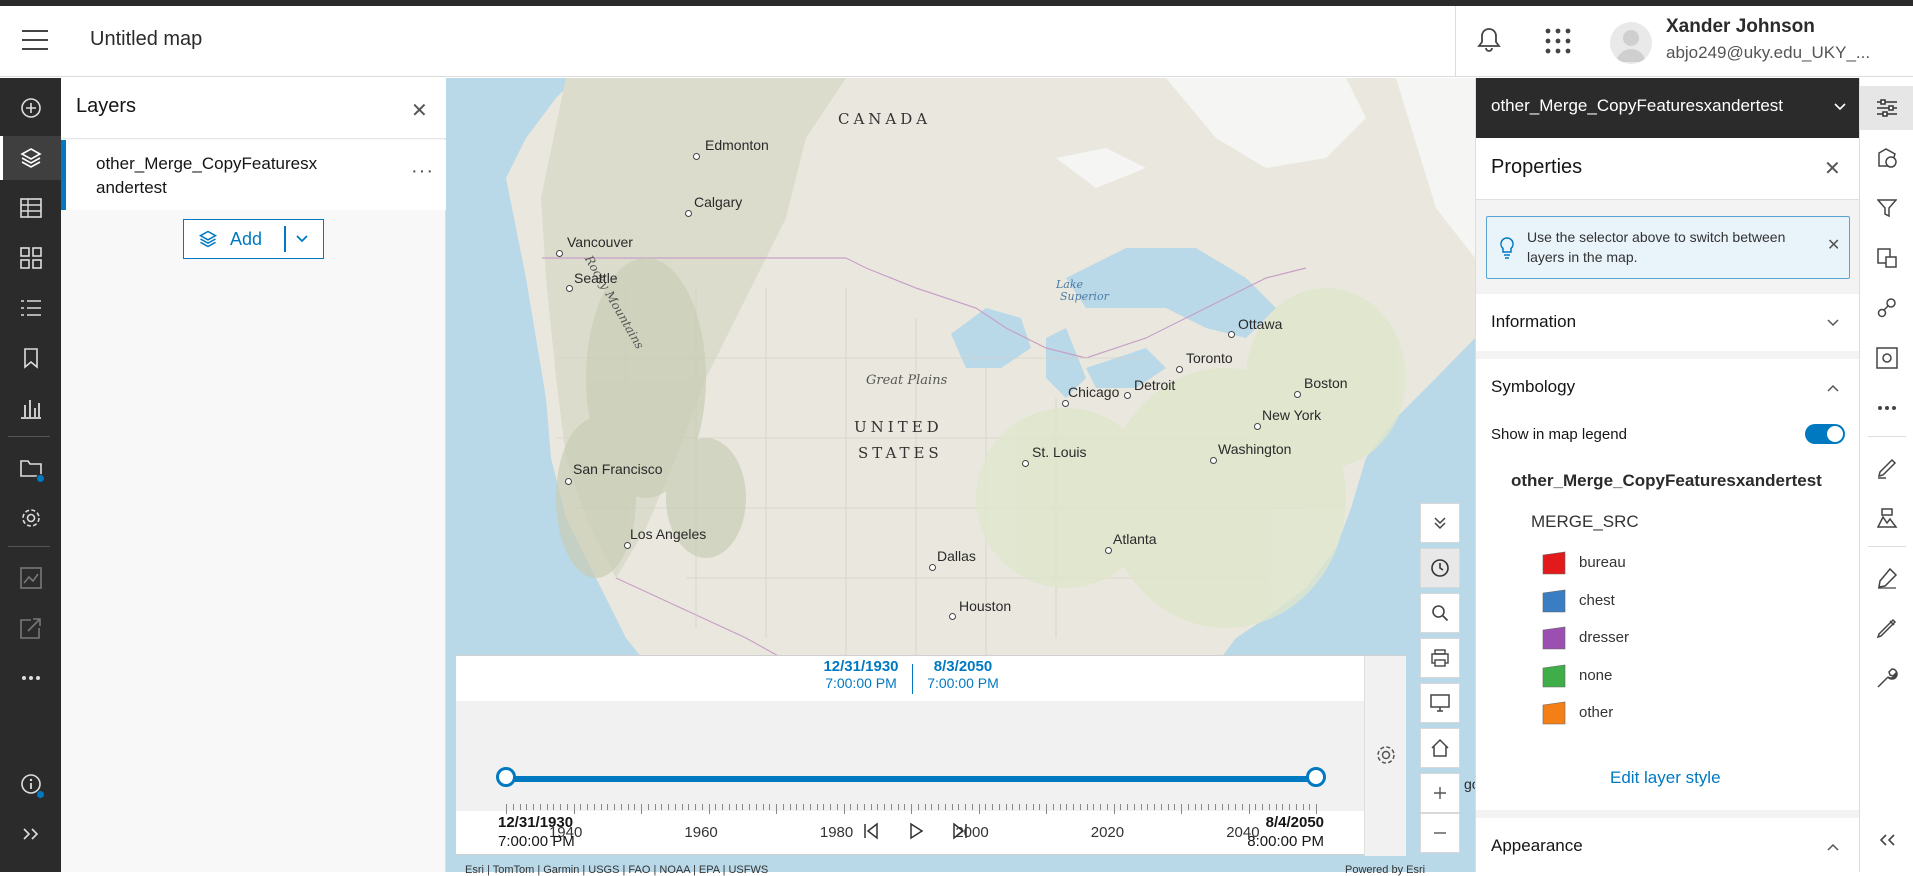 The height and width of the screenshot is (876, 1913). Describe the element at coordinates (1886, 308) in the screenshot. I see `pop-ups-icon` at that location.